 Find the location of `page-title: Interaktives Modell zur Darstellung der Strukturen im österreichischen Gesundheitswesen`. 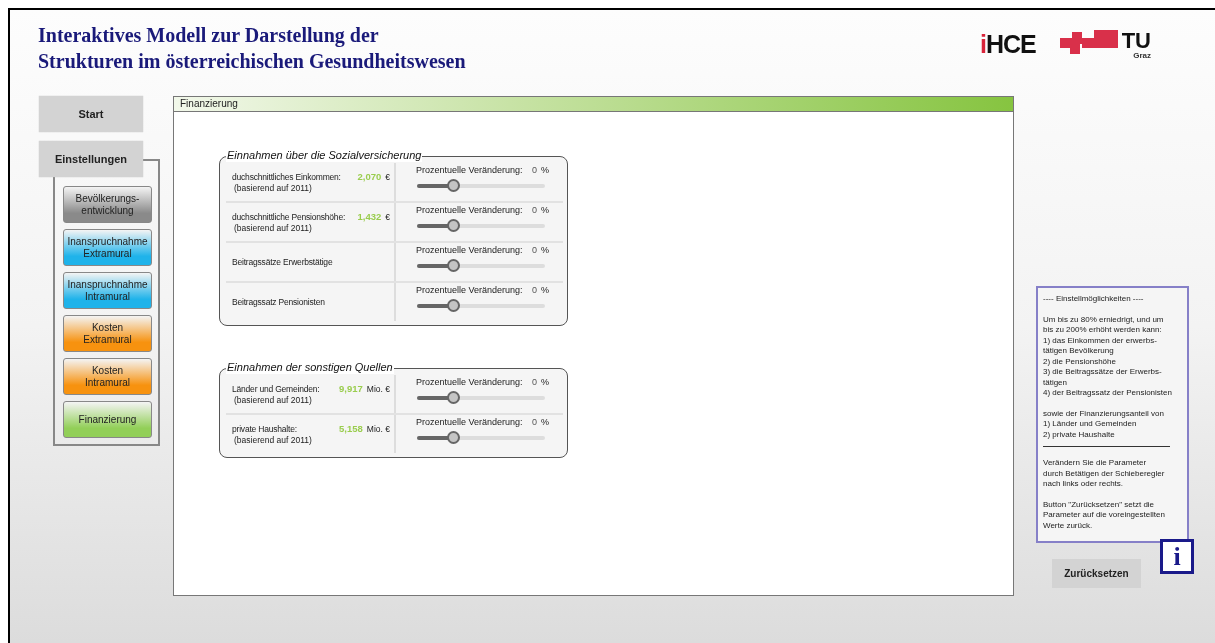

page-title: Interaktives Modell zur Darstellung der Strukturen im österreichischen Gesundheitswesen is located at coordinates (252, 48).